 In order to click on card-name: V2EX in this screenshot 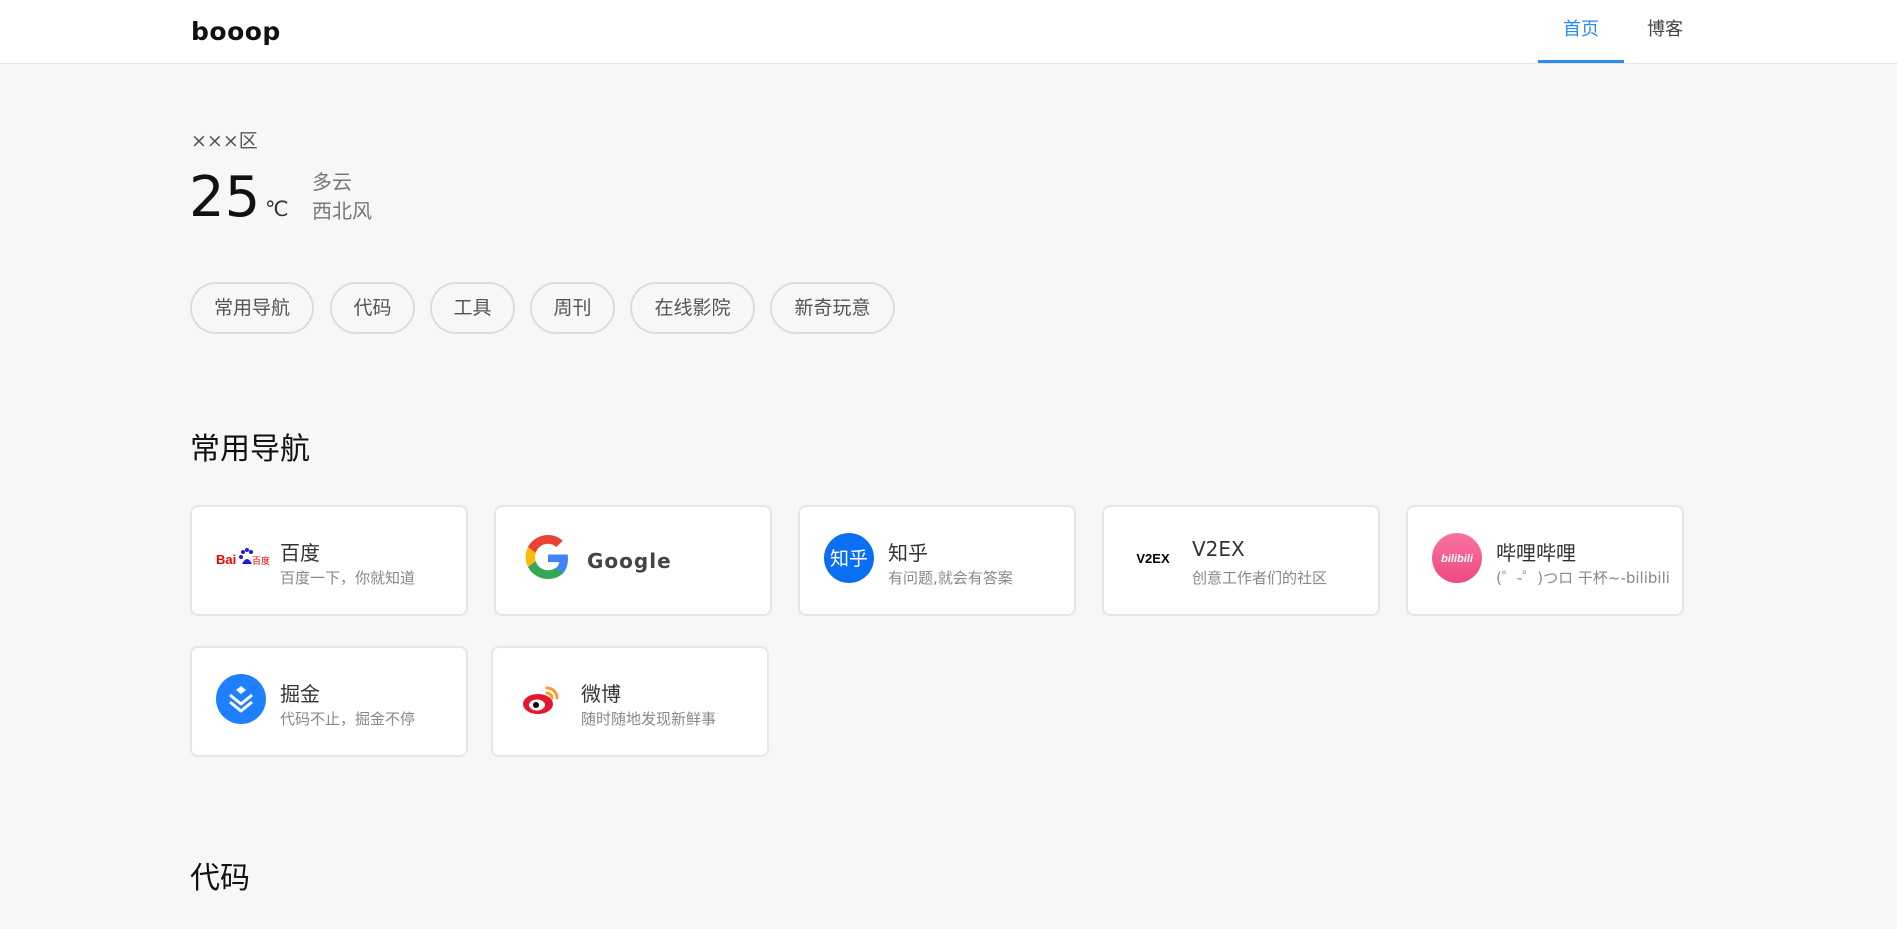, I will do `click(1218, 549)`.